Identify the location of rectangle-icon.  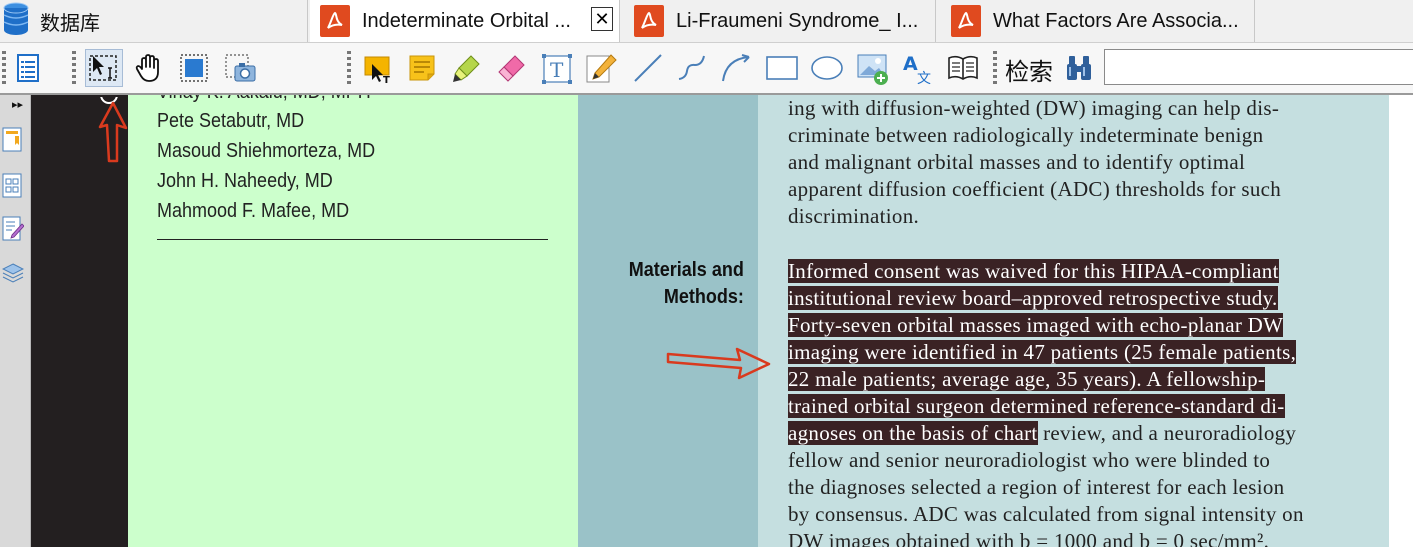
(781, 68).